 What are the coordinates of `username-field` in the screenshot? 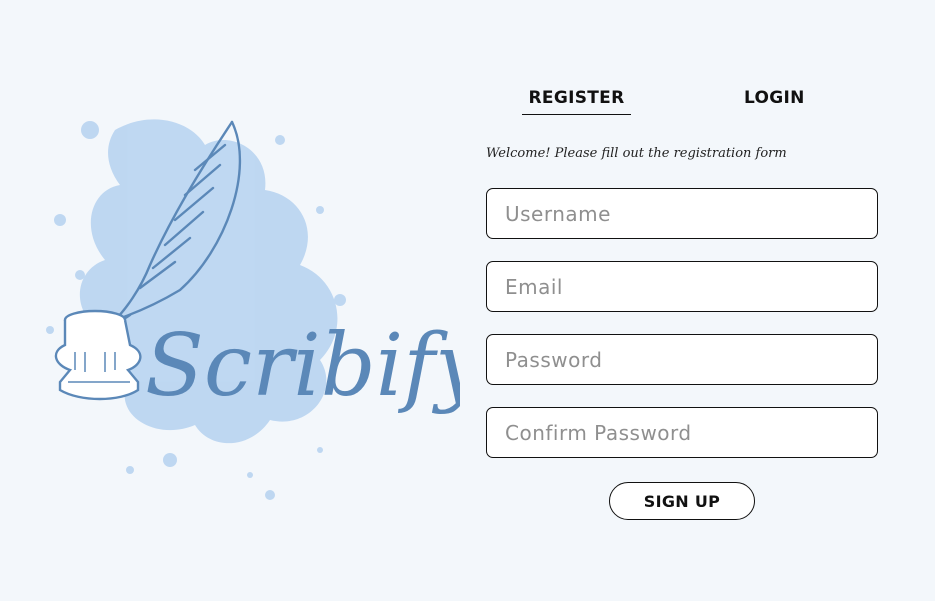 It's located at (682, 213).